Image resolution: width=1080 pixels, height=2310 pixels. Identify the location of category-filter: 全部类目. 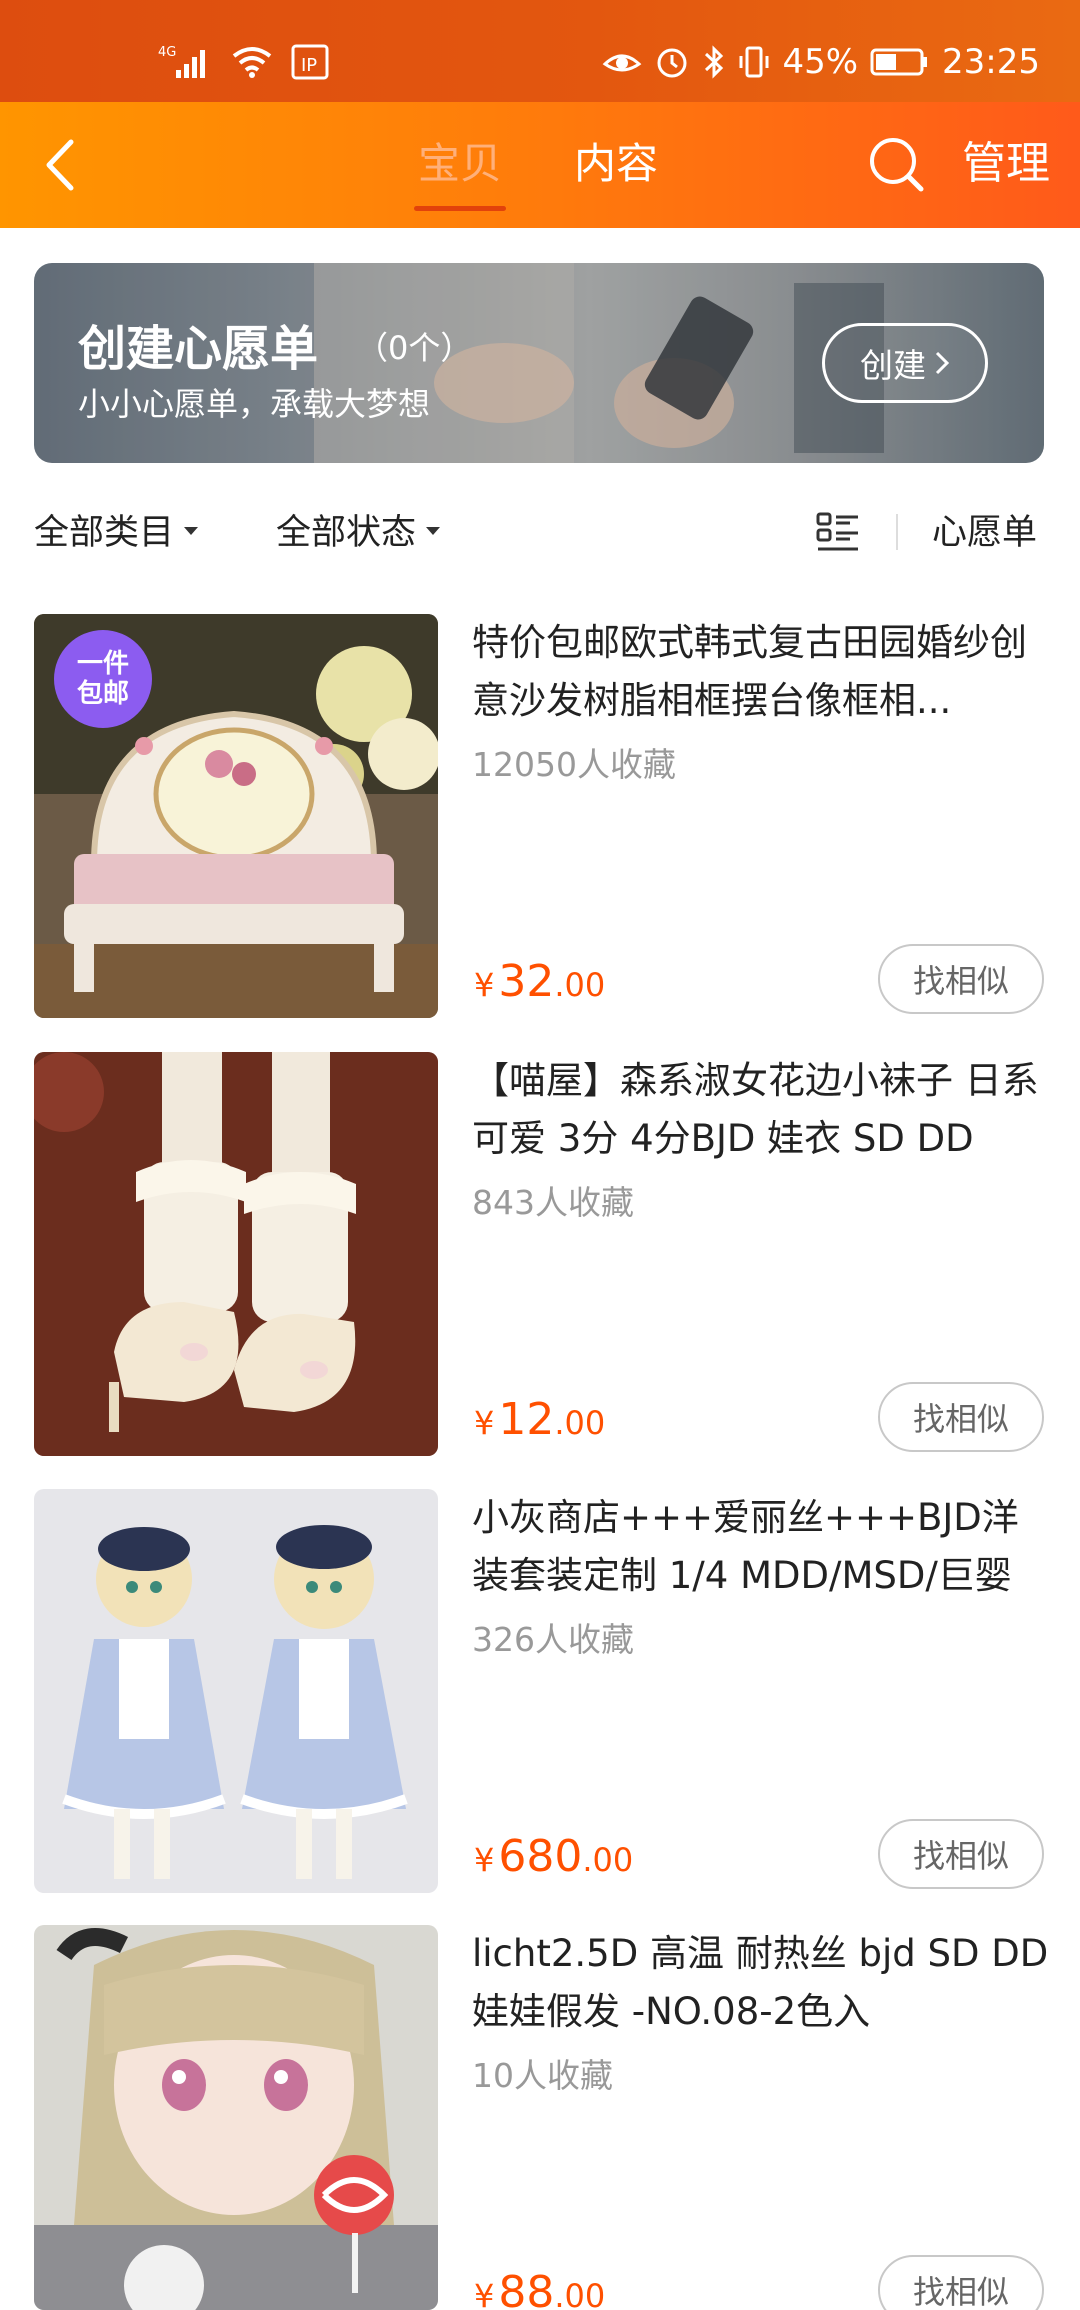
(116, 529).